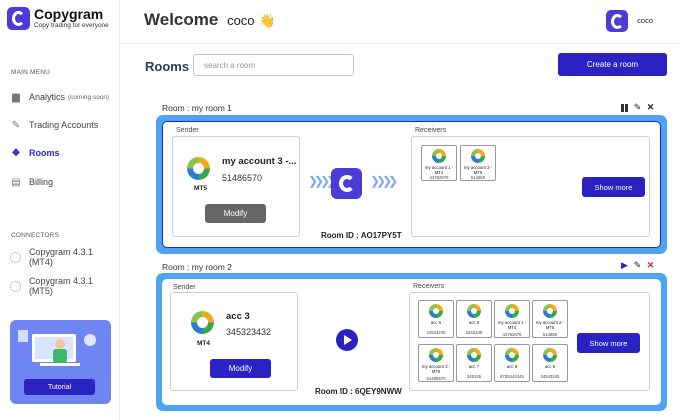 The height and width of the screenshot is (420, 680). Describe the element at coordinates (550, 366) in the screenshot. I see `receiver-name: acc 5` at that location.